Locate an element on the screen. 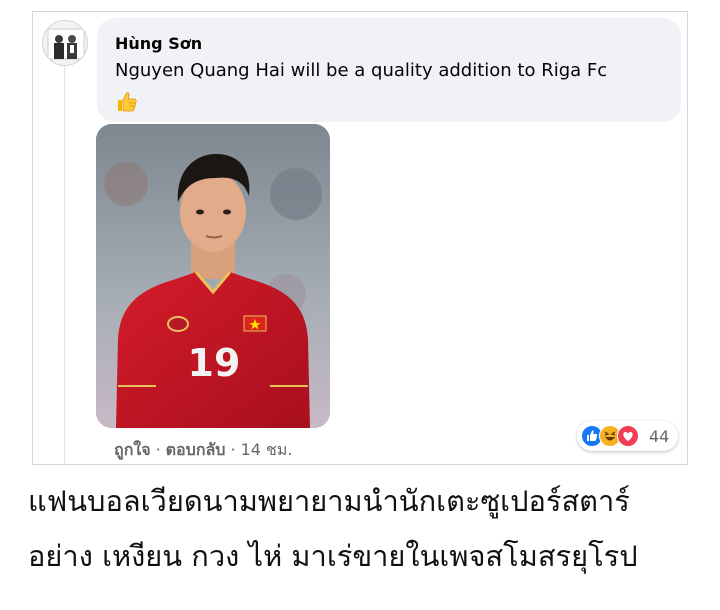 Image resolution: width=720 pixels, height=610 pixels. thread-line is located at coordinates (64, 266).